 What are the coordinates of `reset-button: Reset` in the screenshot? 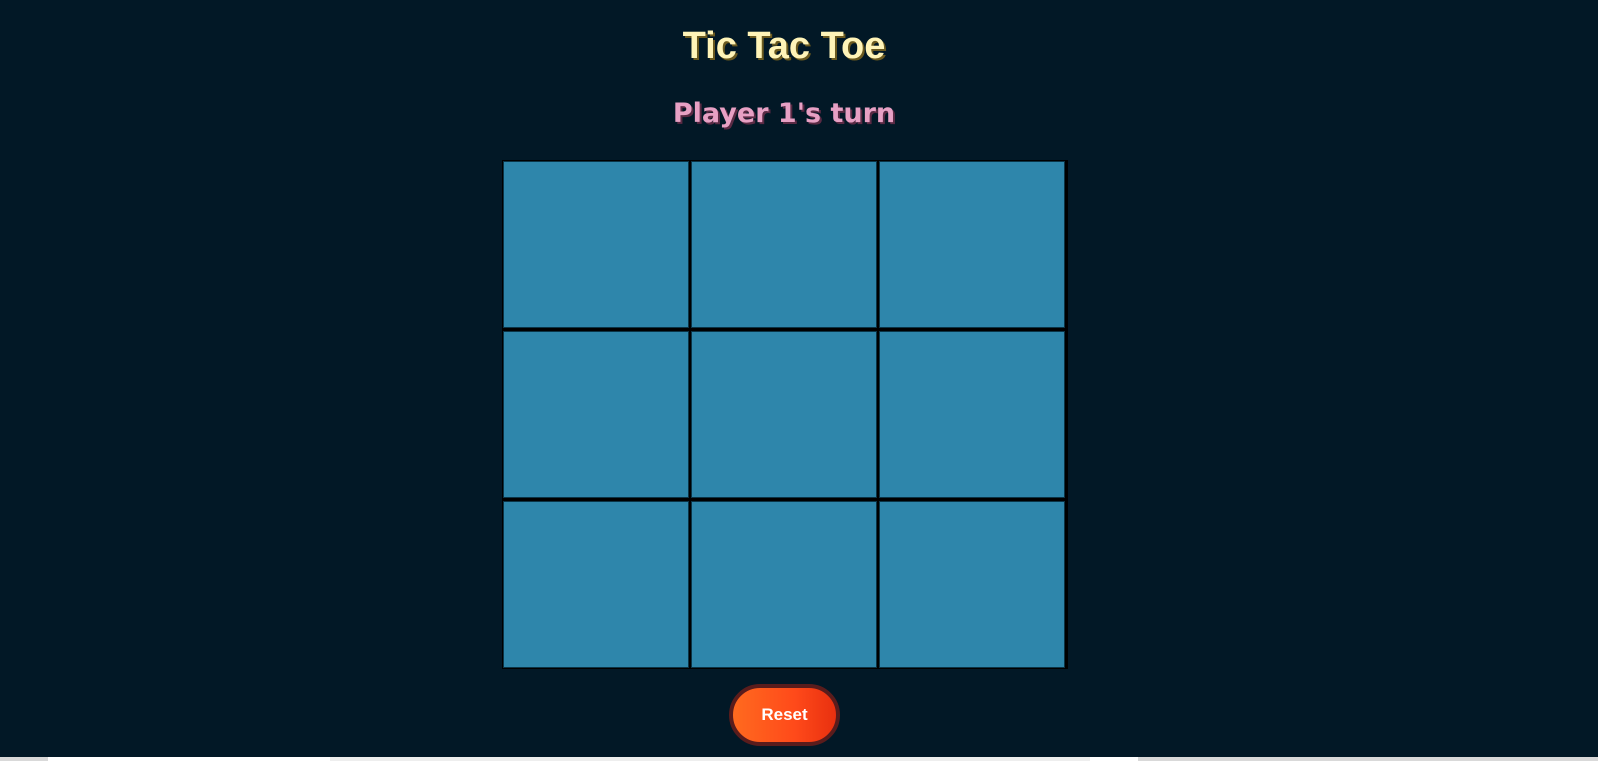 It's located at (784, 715).